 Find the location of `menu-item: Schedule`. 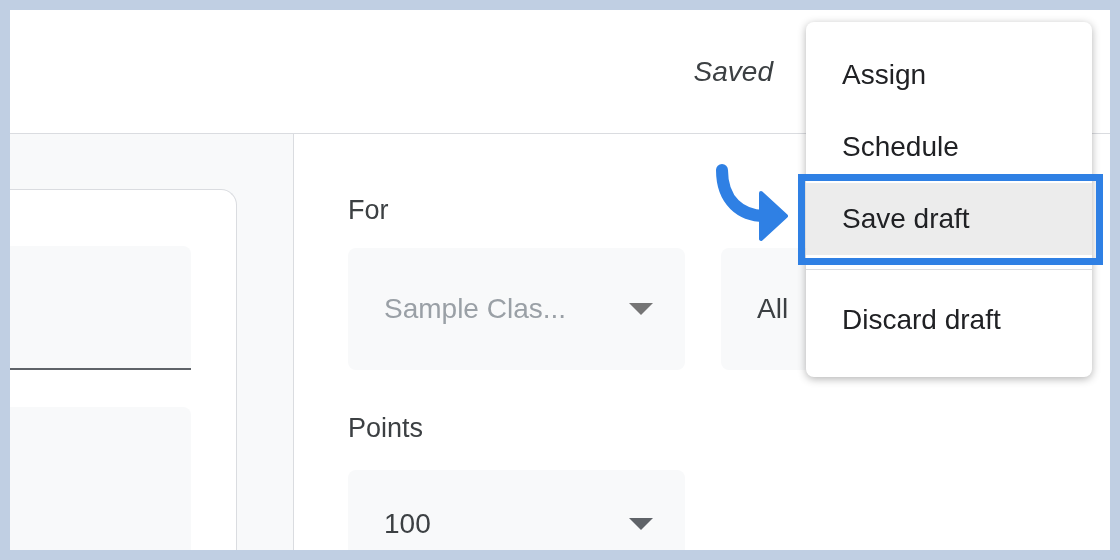

menu-item: Schedule is located at coordinates (949, 147).